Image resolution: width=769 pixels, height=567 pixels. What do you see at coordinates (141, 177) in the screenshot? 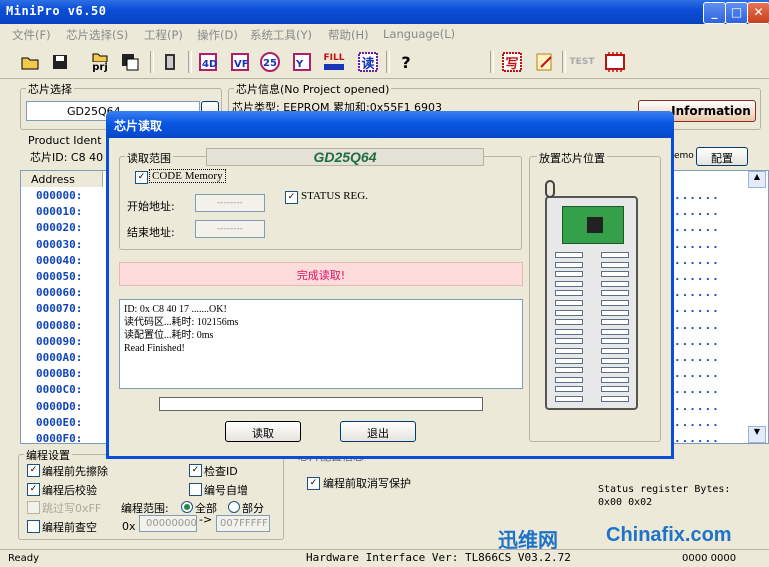
I see `code-memory-checkbox: ✓` at bounding box center [141, 177].